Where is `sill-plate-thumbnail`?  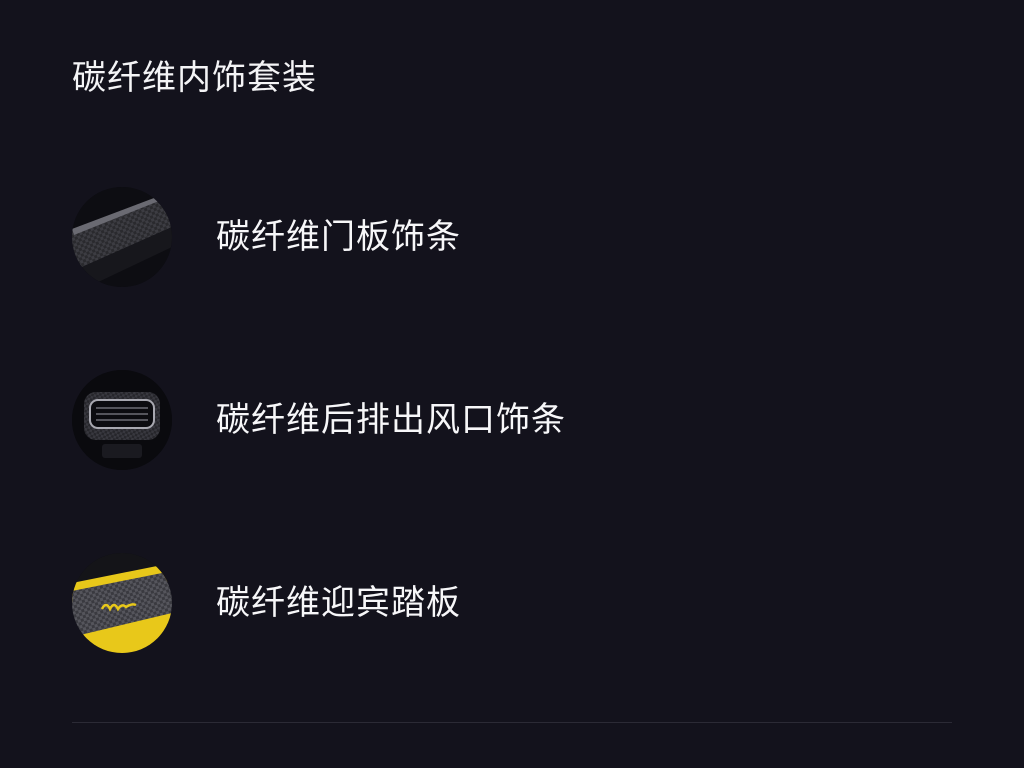 sill-plate-thumbnail is located at coordinates (122, 603).